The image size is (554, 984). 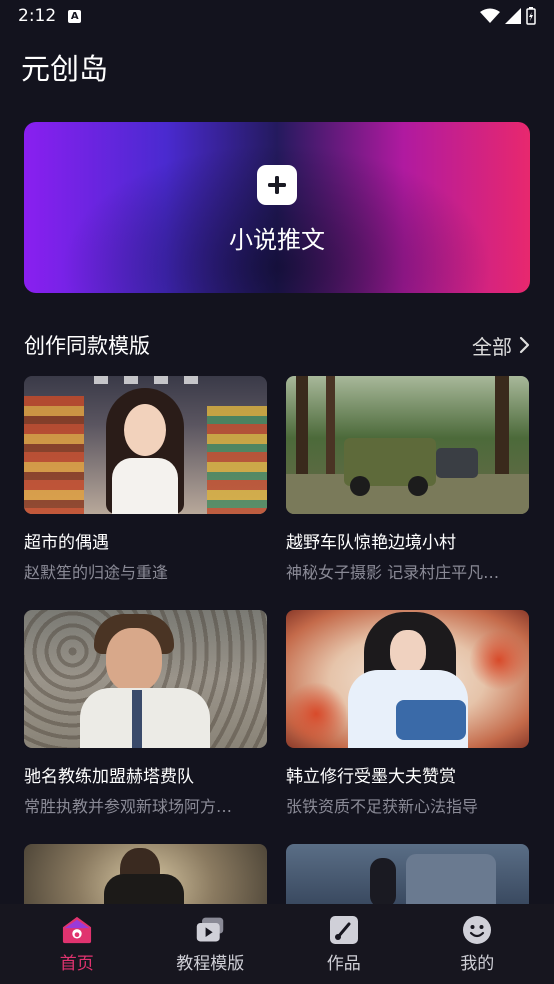 I want to click on card-subtitle: 张铁资质不足获新心法指导, so click(x=382, y=806).